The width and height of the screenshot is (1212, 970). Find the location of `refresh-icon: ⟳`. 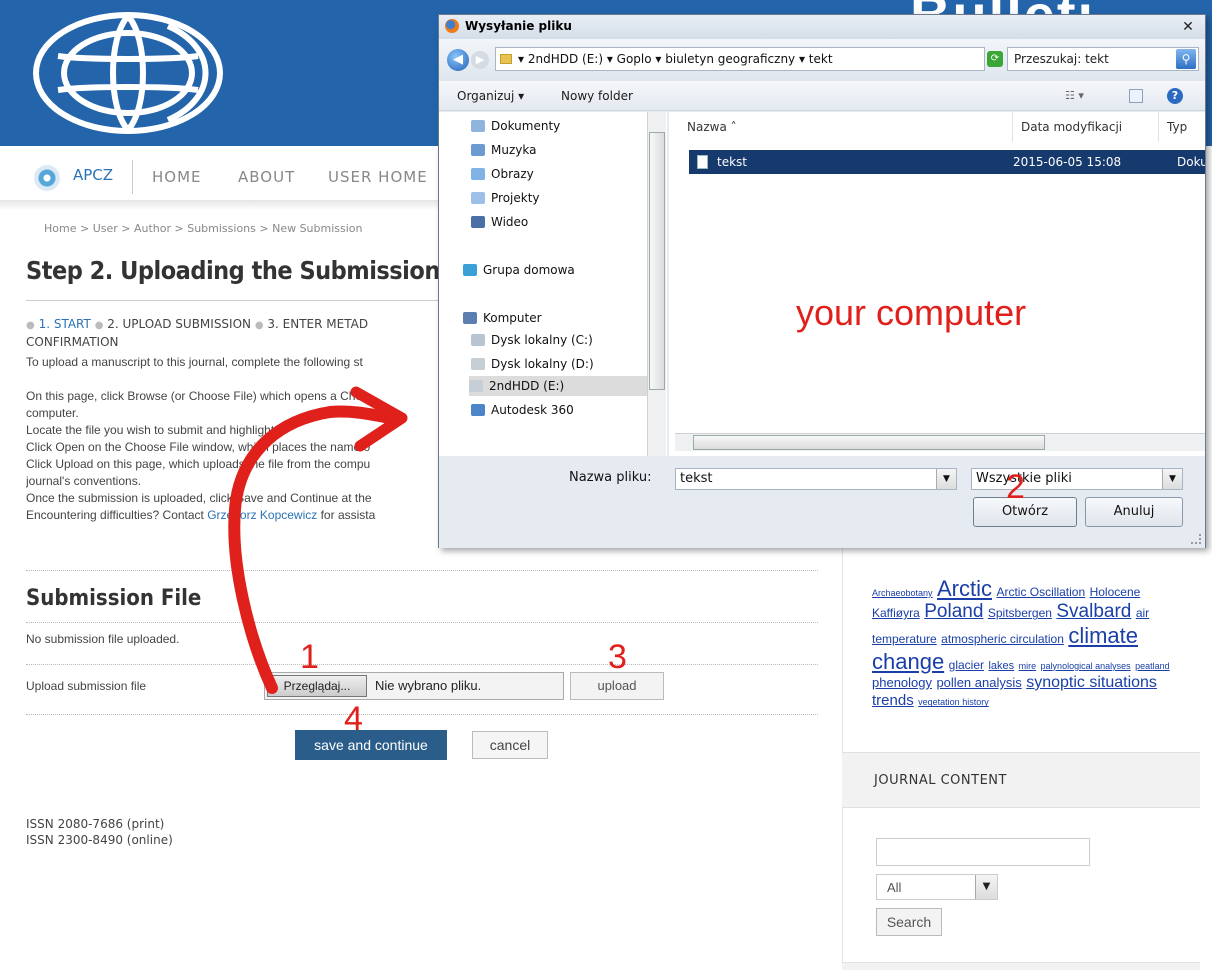

refresh-icon: ⟳ is located at coordinates (995, 59).